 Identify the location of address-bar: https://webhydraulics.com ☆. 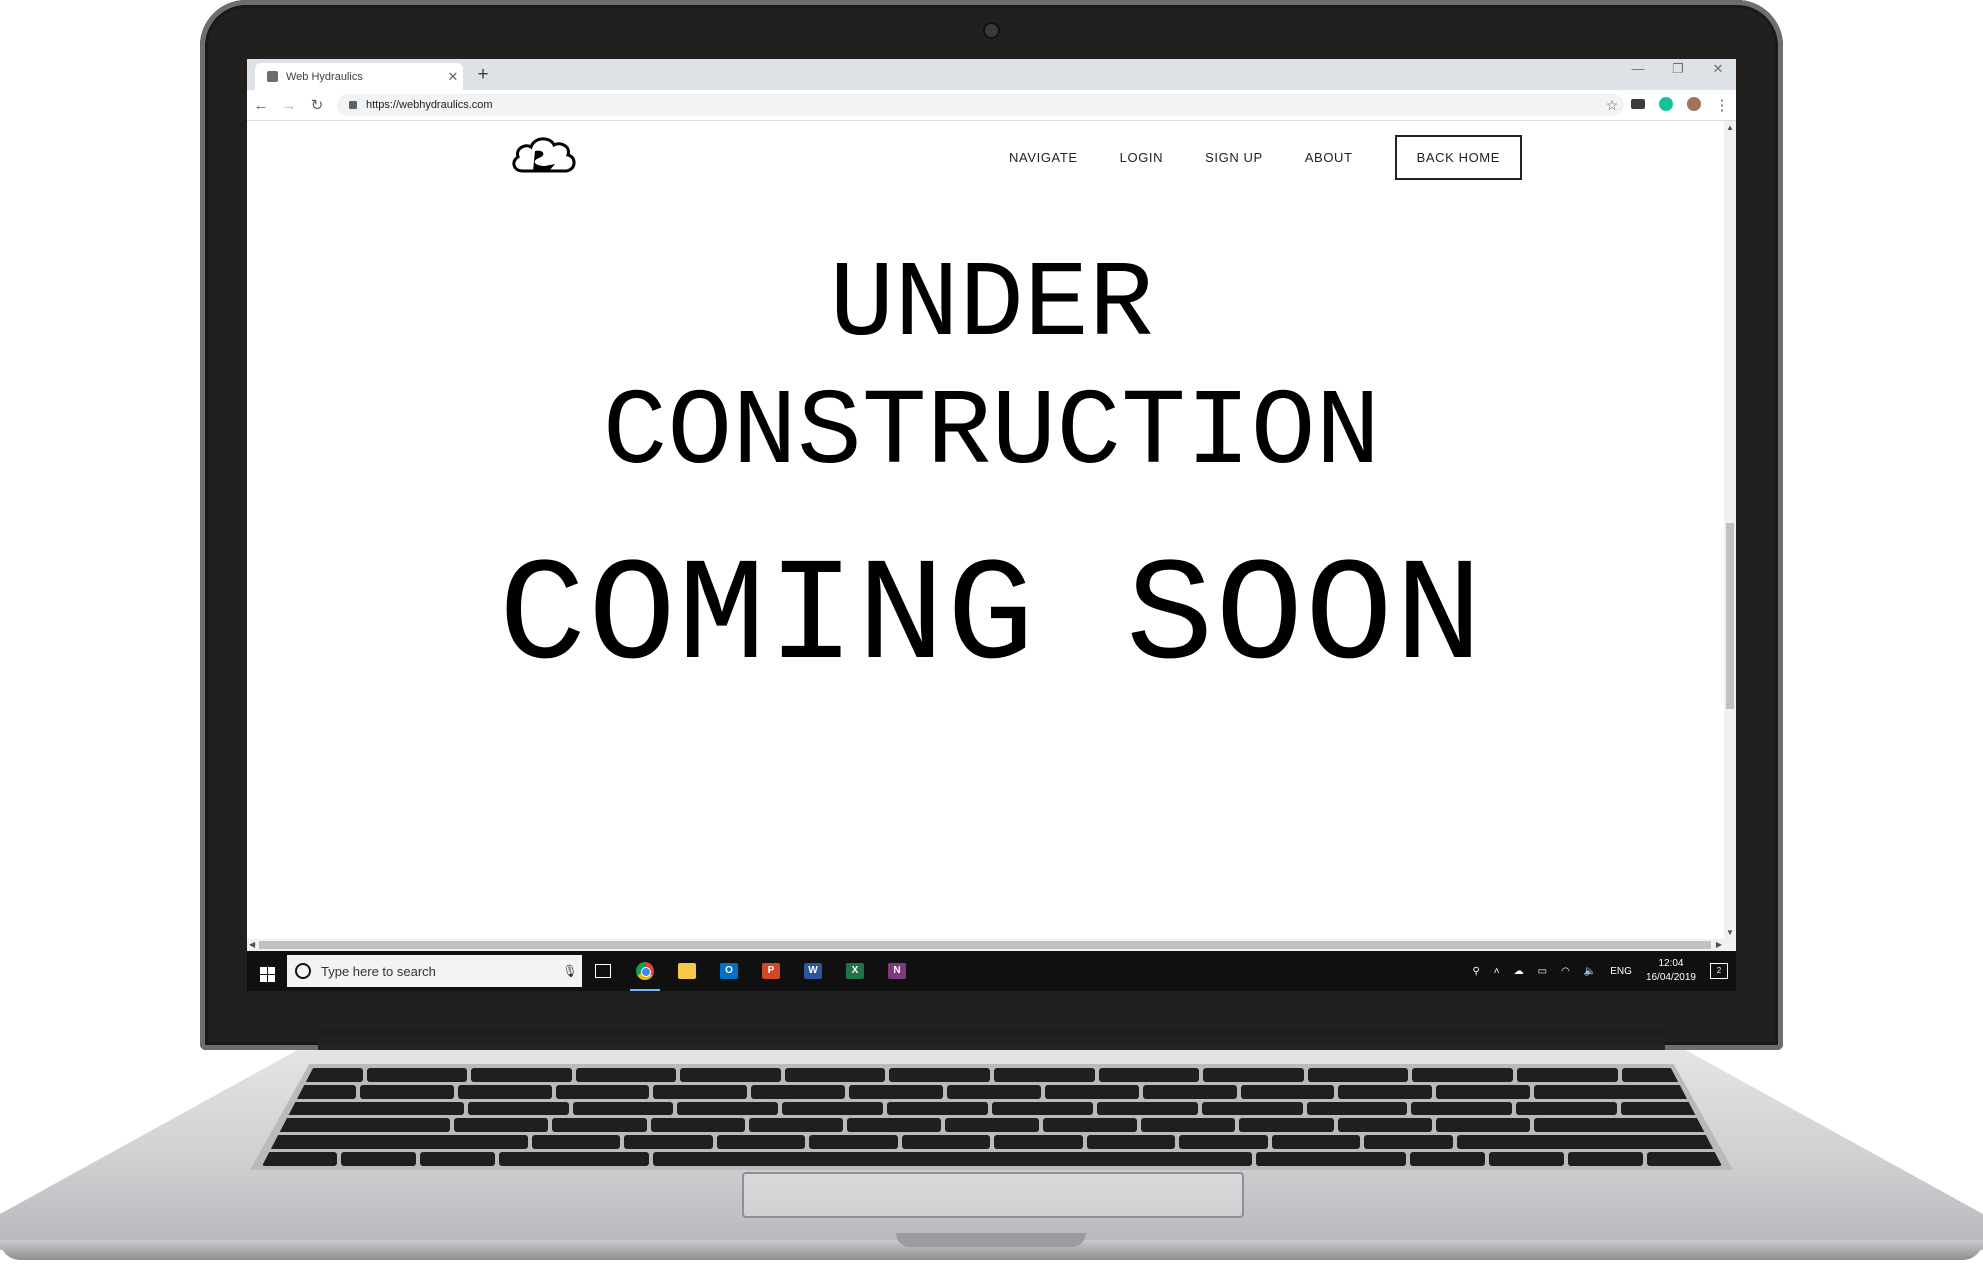
(980, 105).